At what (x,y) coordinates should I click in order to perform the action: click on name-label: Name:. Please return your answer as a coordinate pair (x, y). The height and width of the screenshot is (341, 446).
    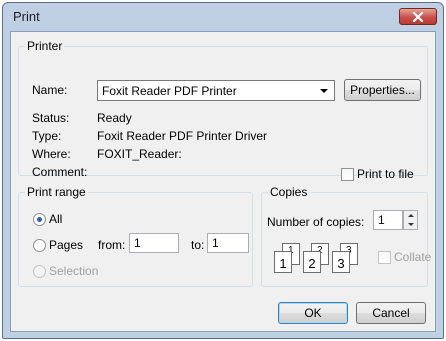
    Looking at the image, I should click on (50, 90).